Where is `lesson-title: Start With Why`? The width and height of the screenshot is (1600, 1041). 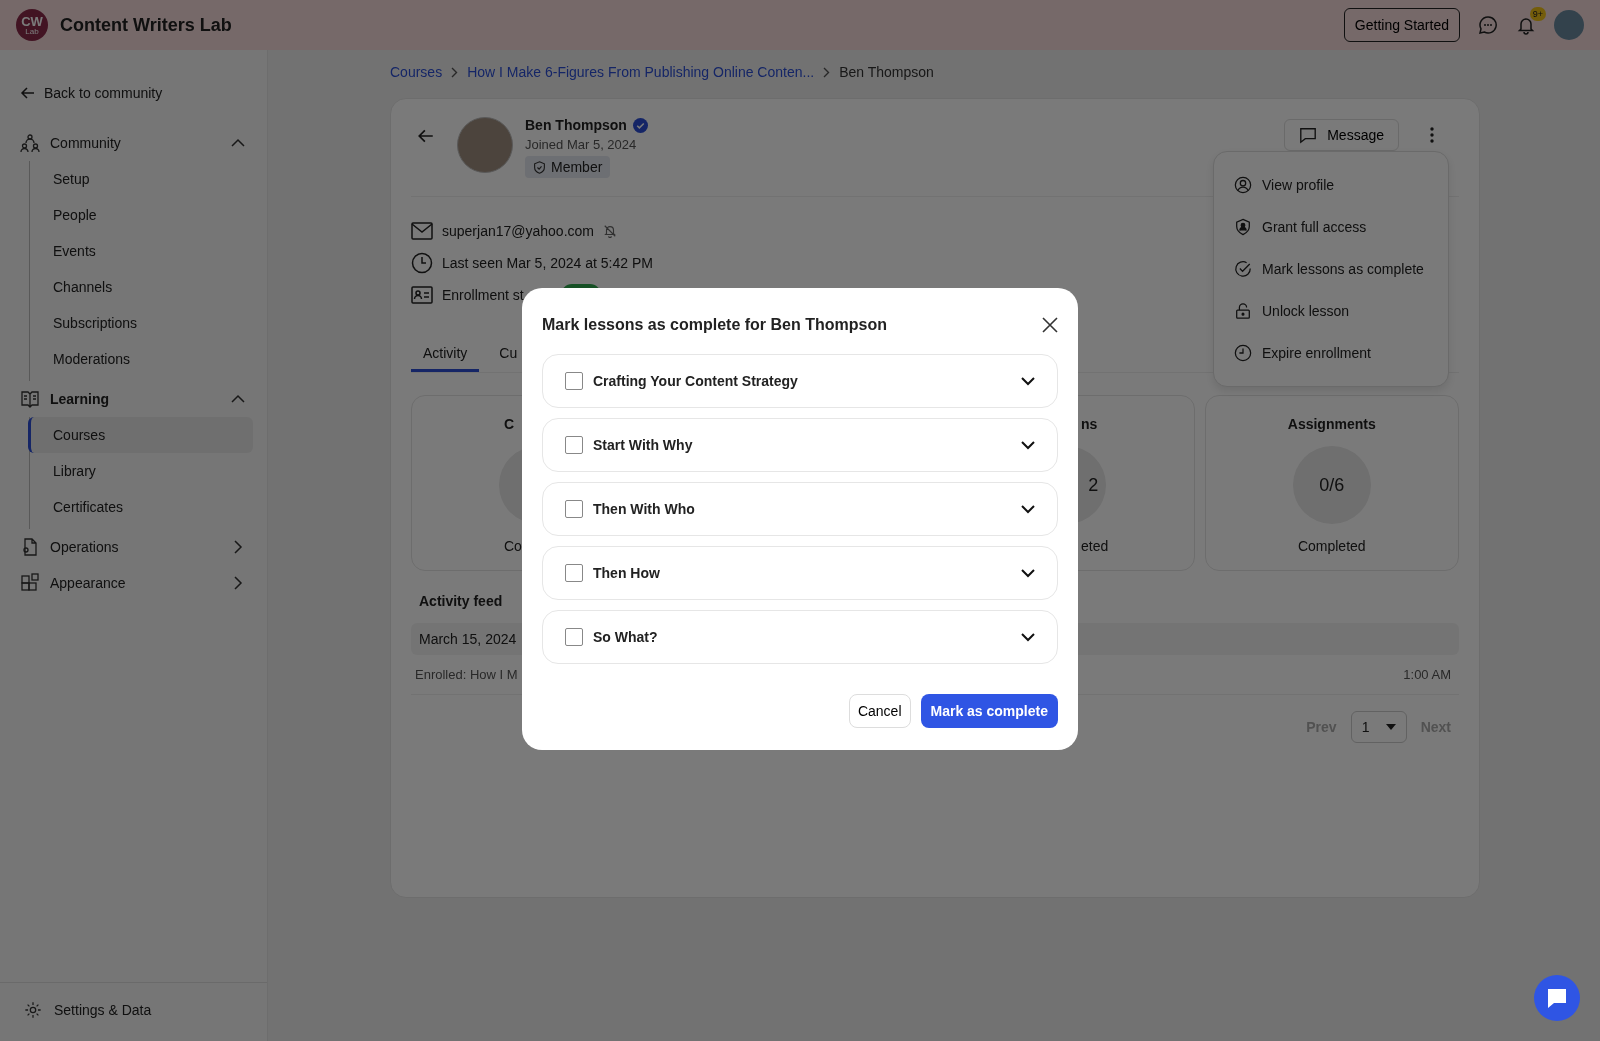
lesson-title: Start With Why is located at coordinates (643, 445).